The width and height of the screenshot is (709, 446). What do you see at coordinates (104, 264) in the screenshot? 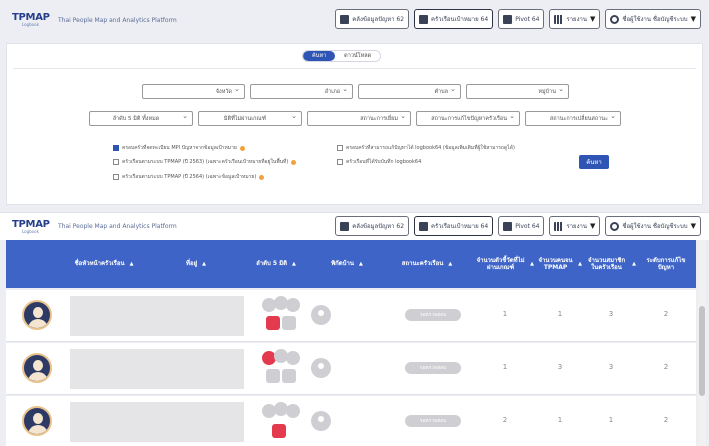
I see `col-head-name: ชื่อหัวหน้าครัวเรือน ▲` at bounding box center [104, 264].